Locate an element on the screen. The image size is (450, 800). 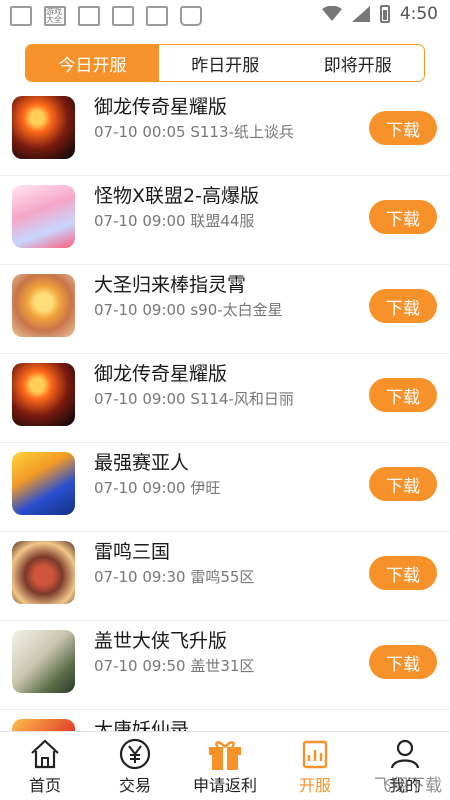
nav-trade: 交易 is located at coordinates (135, 766).